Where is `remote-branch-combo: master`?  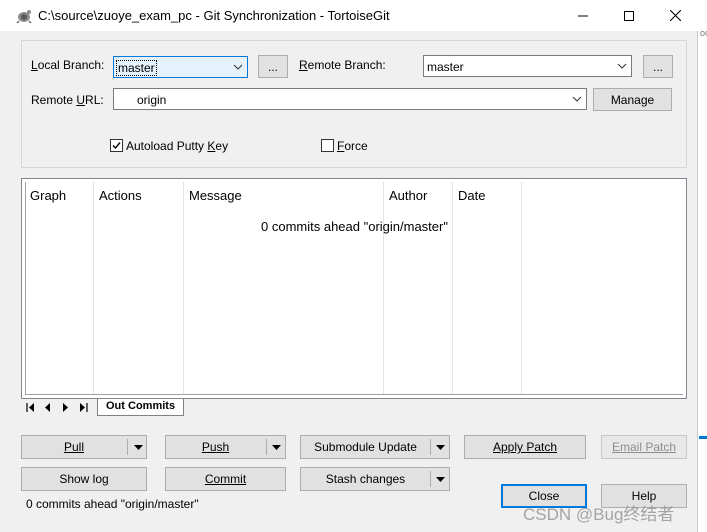 remote-branch-combo: master is located at coordinates (527, 66).